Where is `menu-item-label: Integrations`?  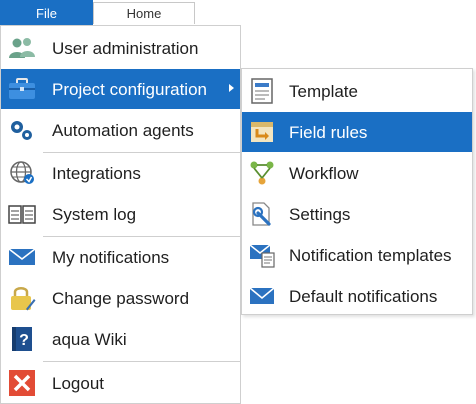
menu-item-label: Integrations is located at coordinates (96, 173).